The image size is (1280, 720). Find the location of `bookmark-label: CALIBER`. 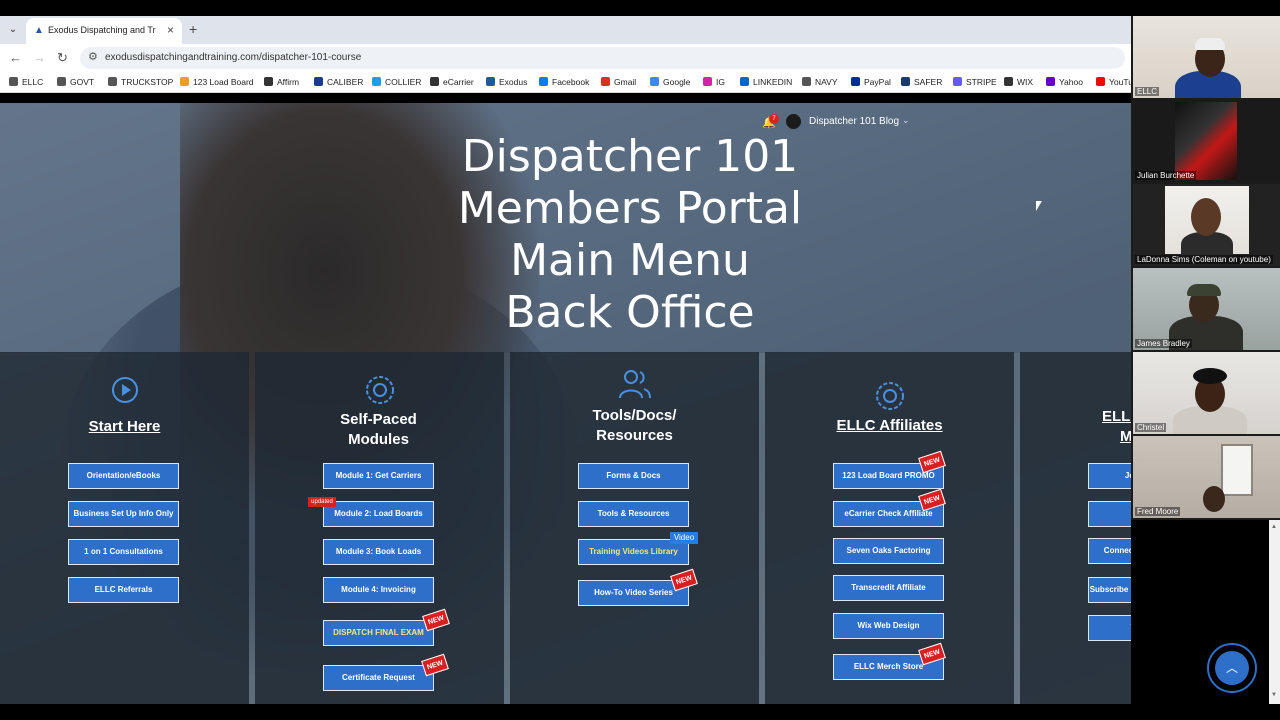

bookmark-label: CALIBER is located at coordinates (345, 82).